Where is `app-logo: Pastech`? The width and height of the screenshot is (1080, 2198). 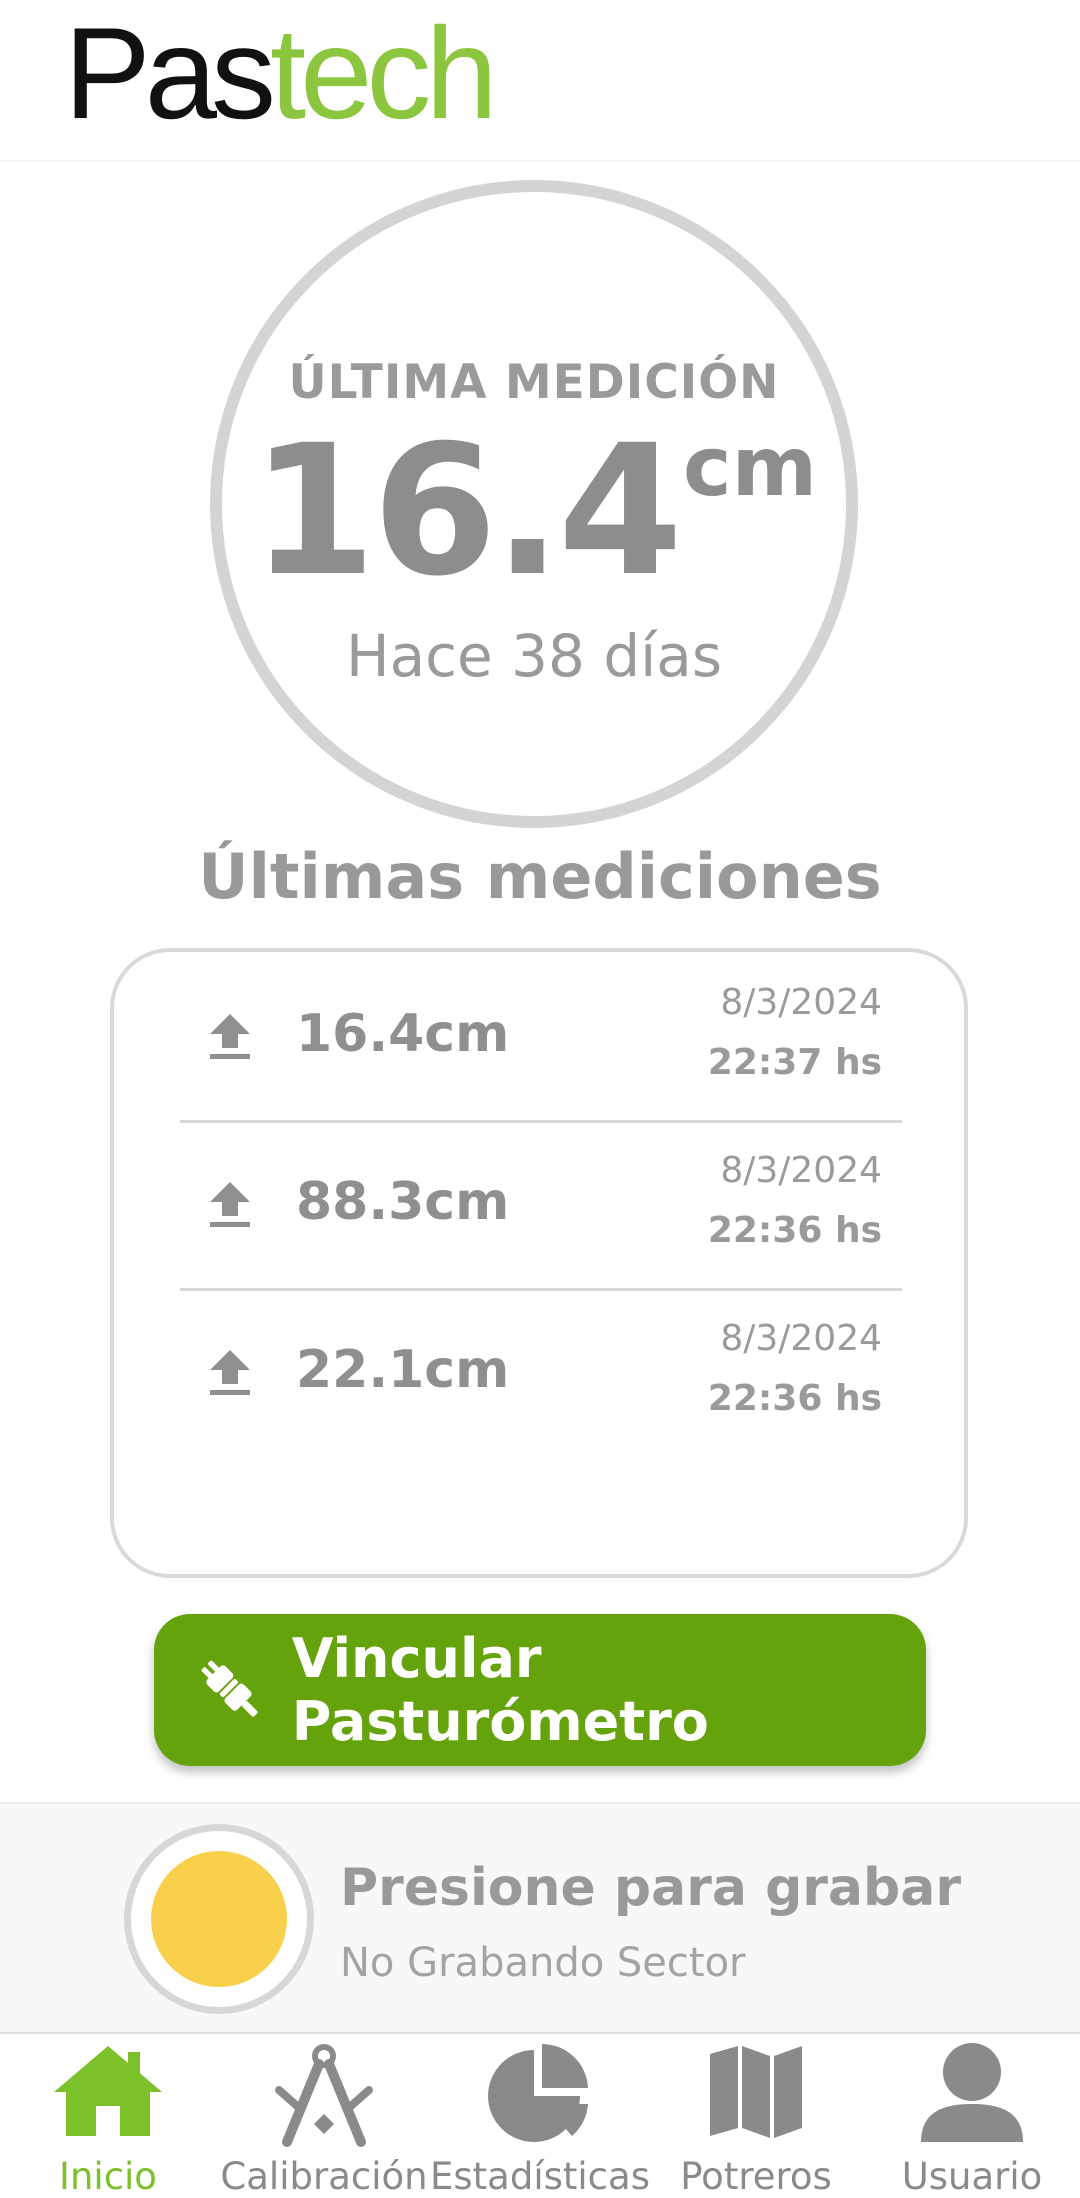 app-logo: Pastech is located at coordinates (281, 73).